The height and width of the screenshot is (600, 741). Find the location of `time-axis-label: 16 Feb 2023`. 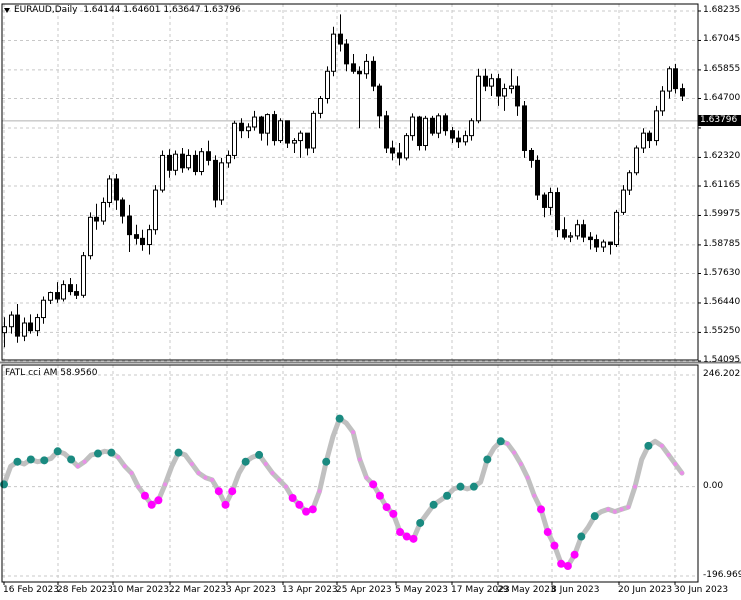

time-axis-label: 16 Feb 2023 is located at coordinates (31, 590).